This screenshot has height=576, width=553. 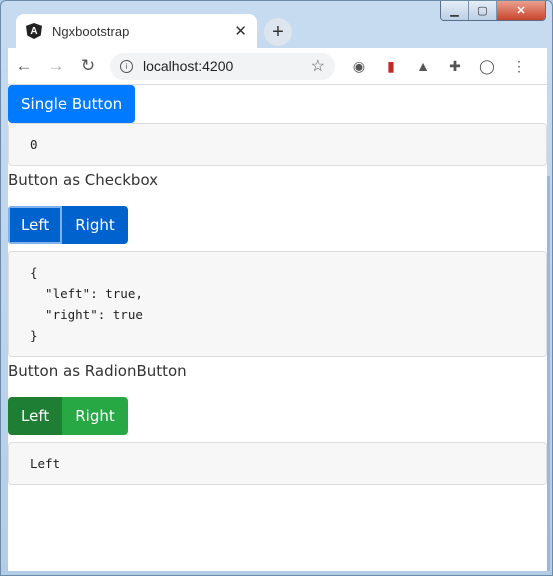 What do you see at coordinates (83, 180) in the screenshot?
I see `checkbox-heading: Button as Checkbox` at bounding box center [83, 180].